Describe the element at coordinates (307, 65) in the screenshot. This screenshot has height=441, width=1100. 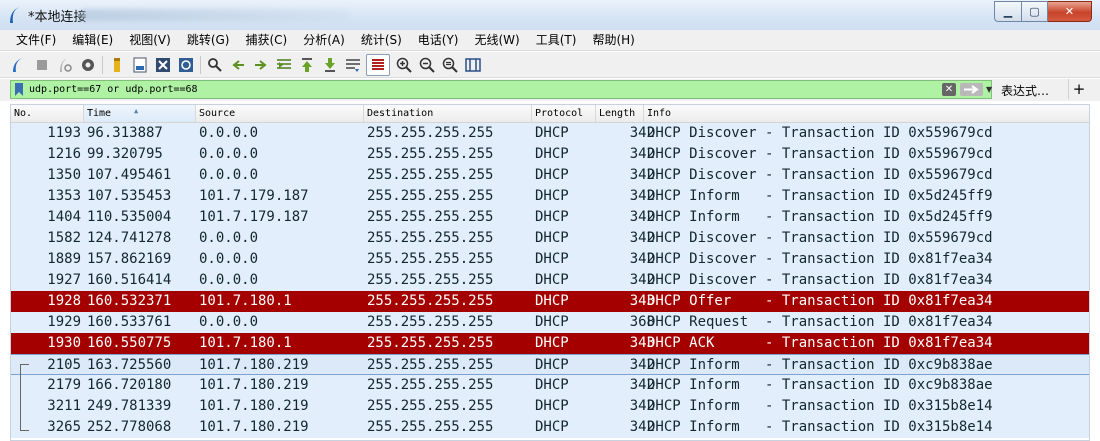
I see `first-packet-icon` at that location.